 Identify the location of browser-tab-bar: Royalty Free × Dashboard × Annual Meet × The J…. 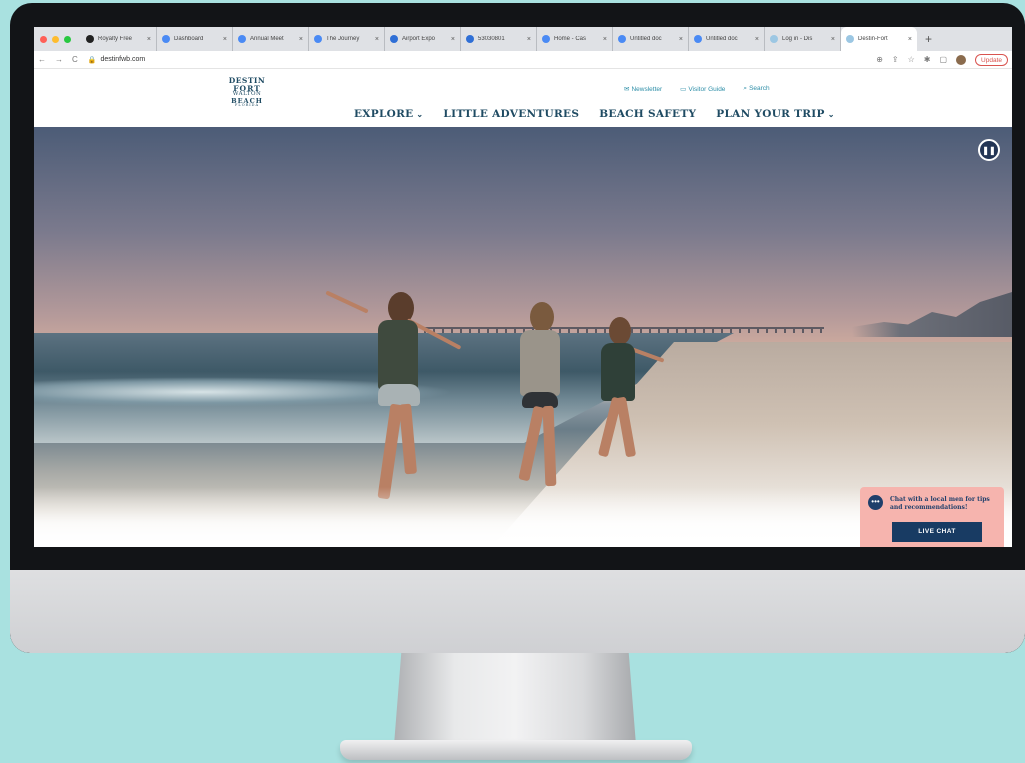
(523, 39).